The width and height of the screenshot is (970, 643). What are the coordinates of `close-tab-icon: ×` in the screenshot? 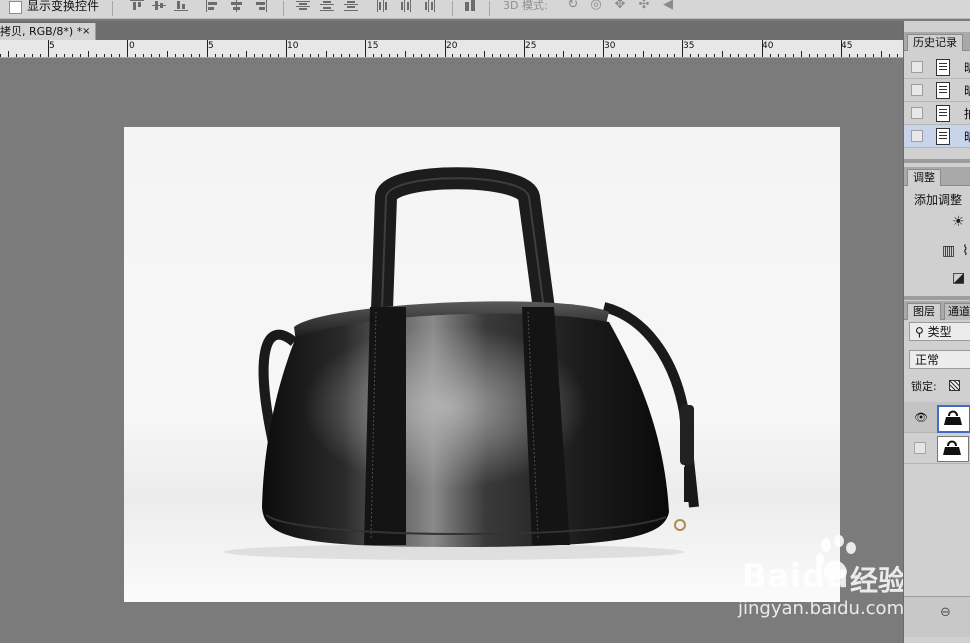 It's located at (86, 31).